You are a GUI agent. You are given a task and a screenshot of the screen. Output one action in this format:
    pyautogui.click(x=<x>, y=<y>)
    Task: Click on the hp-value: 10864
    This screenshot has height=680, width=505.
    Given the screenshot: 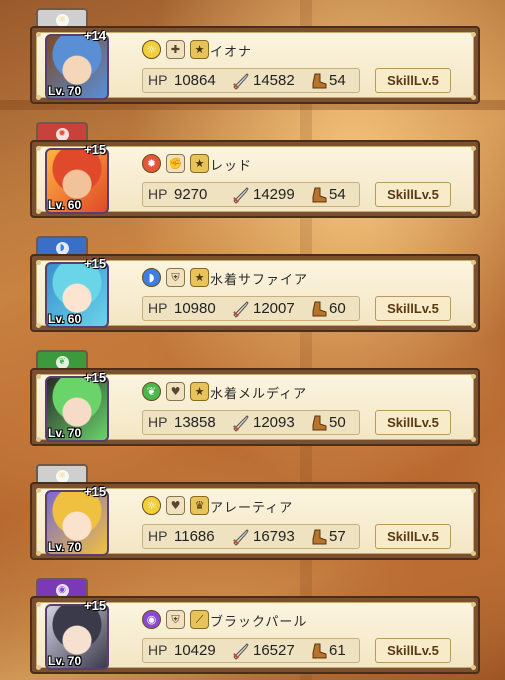 What is the action you would take?
    pyautogui.click(x=195, y=80)
    